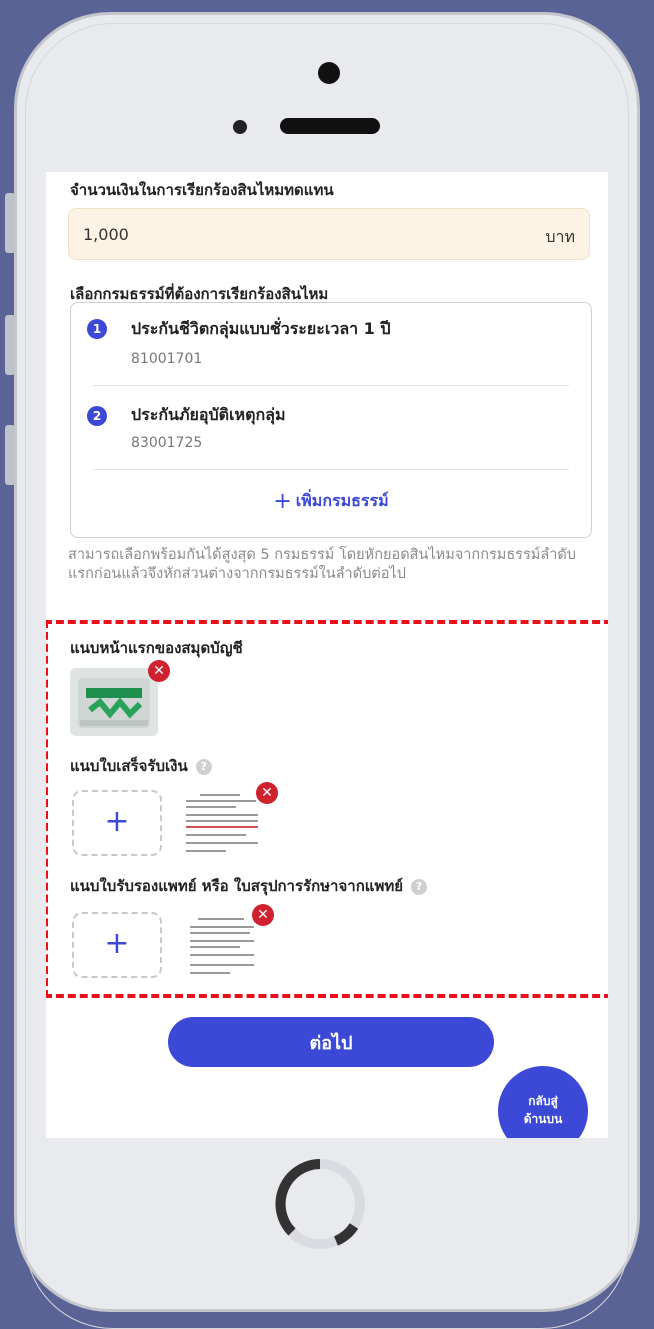  I want to click on next-button: ต่อไป, so click(331, 1042).